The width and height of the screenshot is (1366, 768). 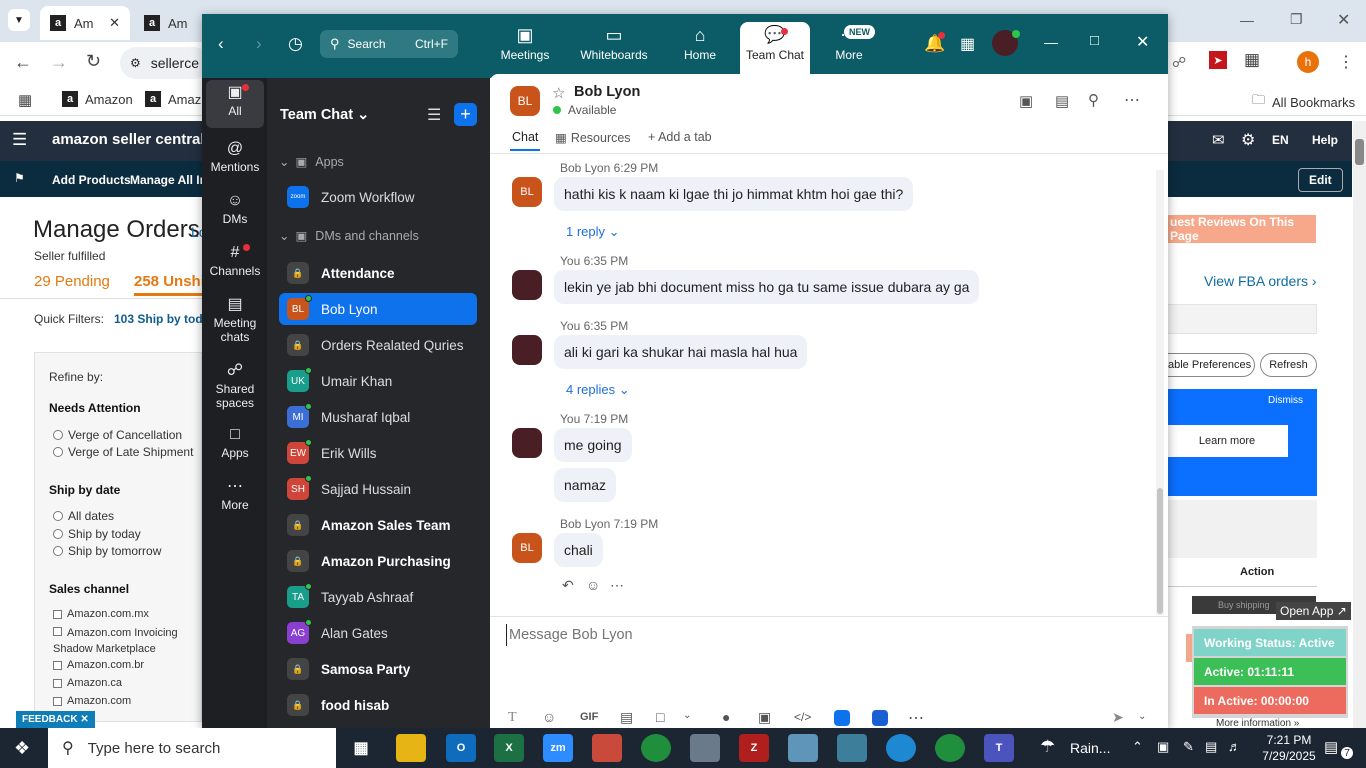 I want to click on refresh-button: Refresh, so click(x=1288, y=365).